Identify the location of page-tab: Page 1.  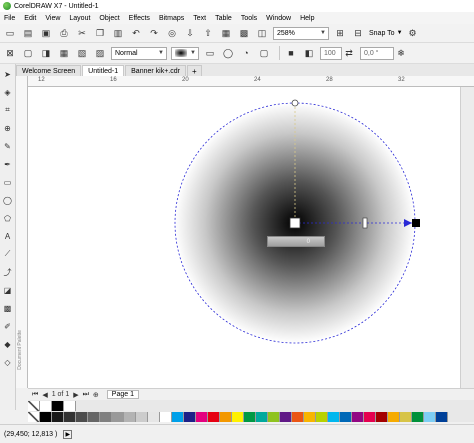
(122, 394).